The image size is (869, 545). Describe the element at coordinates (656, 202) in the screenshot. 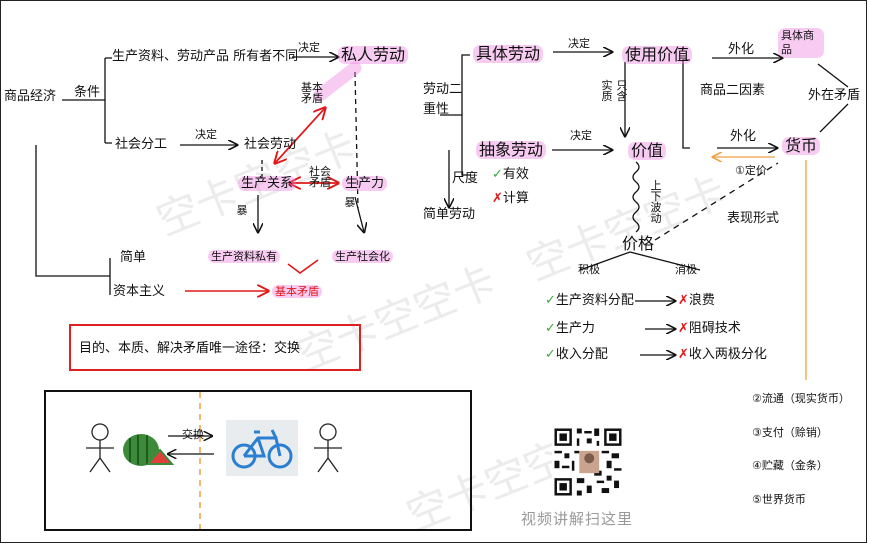

I see `up-down-label: 上下波动` at that location.